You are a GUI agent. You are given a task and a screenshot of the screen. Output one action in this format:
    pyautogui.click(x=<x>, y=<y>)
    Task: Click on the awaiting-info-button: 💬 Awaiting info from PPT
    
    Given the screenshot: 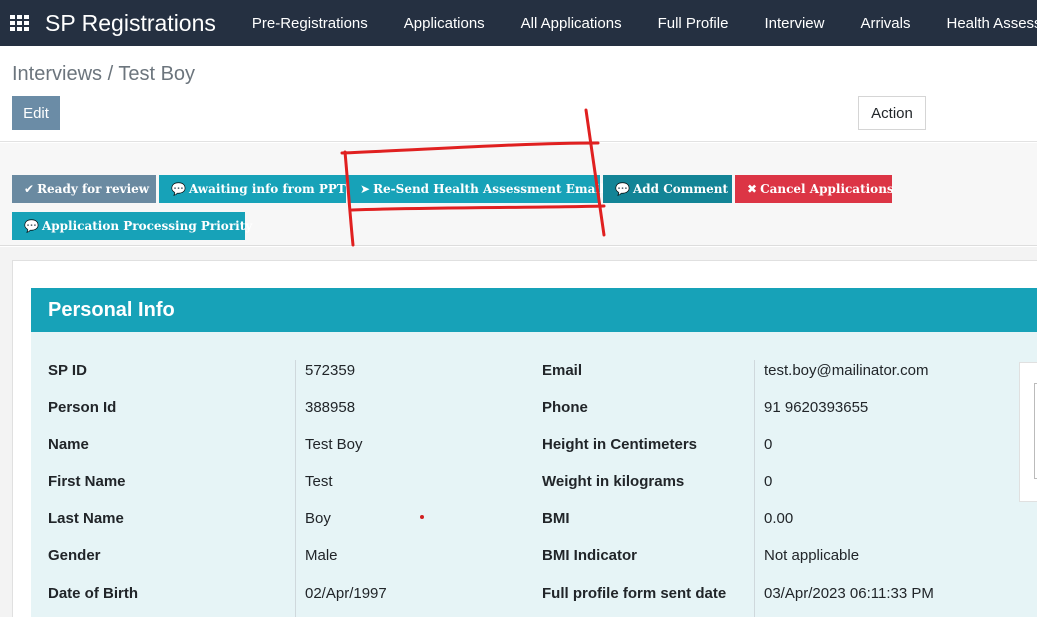 What is the action you would take?
    pyautogui.click(x=252, y=189)
    